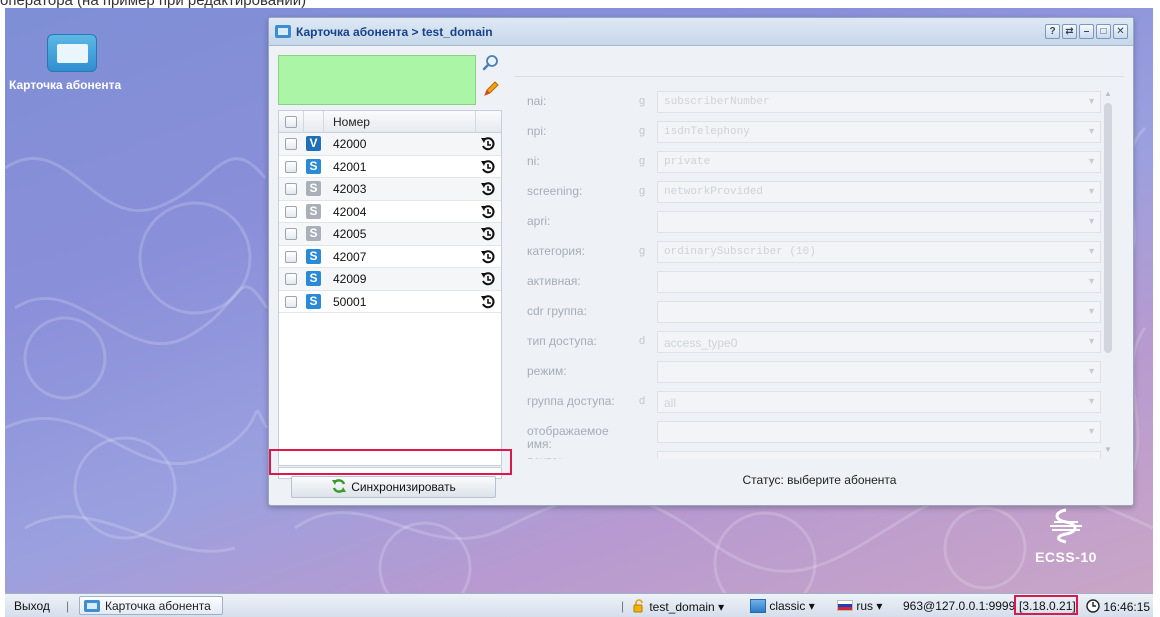 The width and height of the screenshot is (1160, 617). What do you see at coordinates (1066, 526) in the screenshot?
I see `ecss-logo-icon` at bounding box center [1066, 526].